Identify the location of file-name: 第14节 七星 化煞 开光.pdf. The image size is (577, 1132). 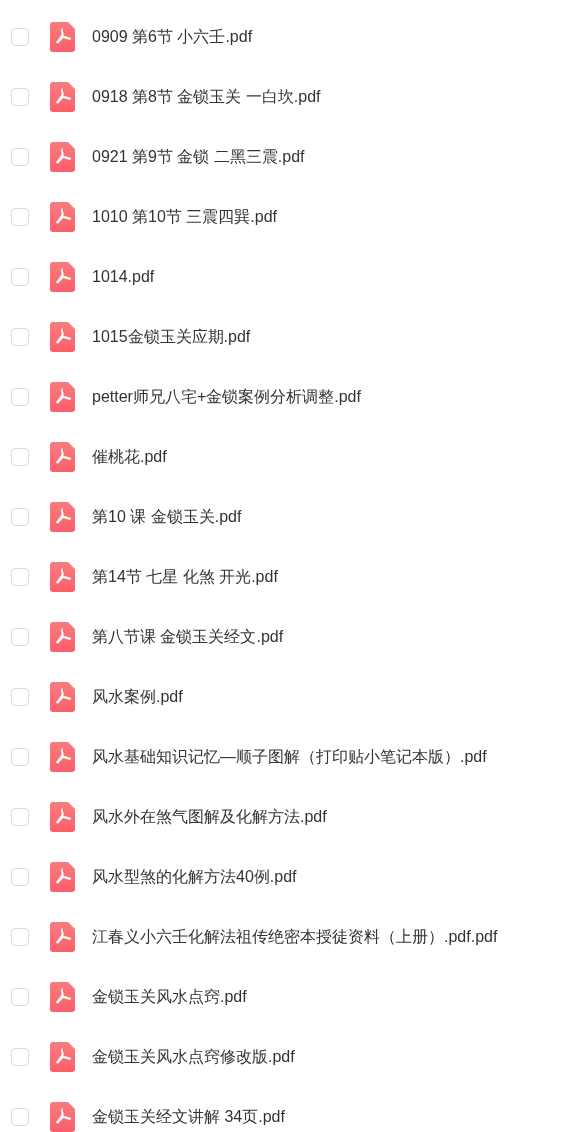
(185, 577).